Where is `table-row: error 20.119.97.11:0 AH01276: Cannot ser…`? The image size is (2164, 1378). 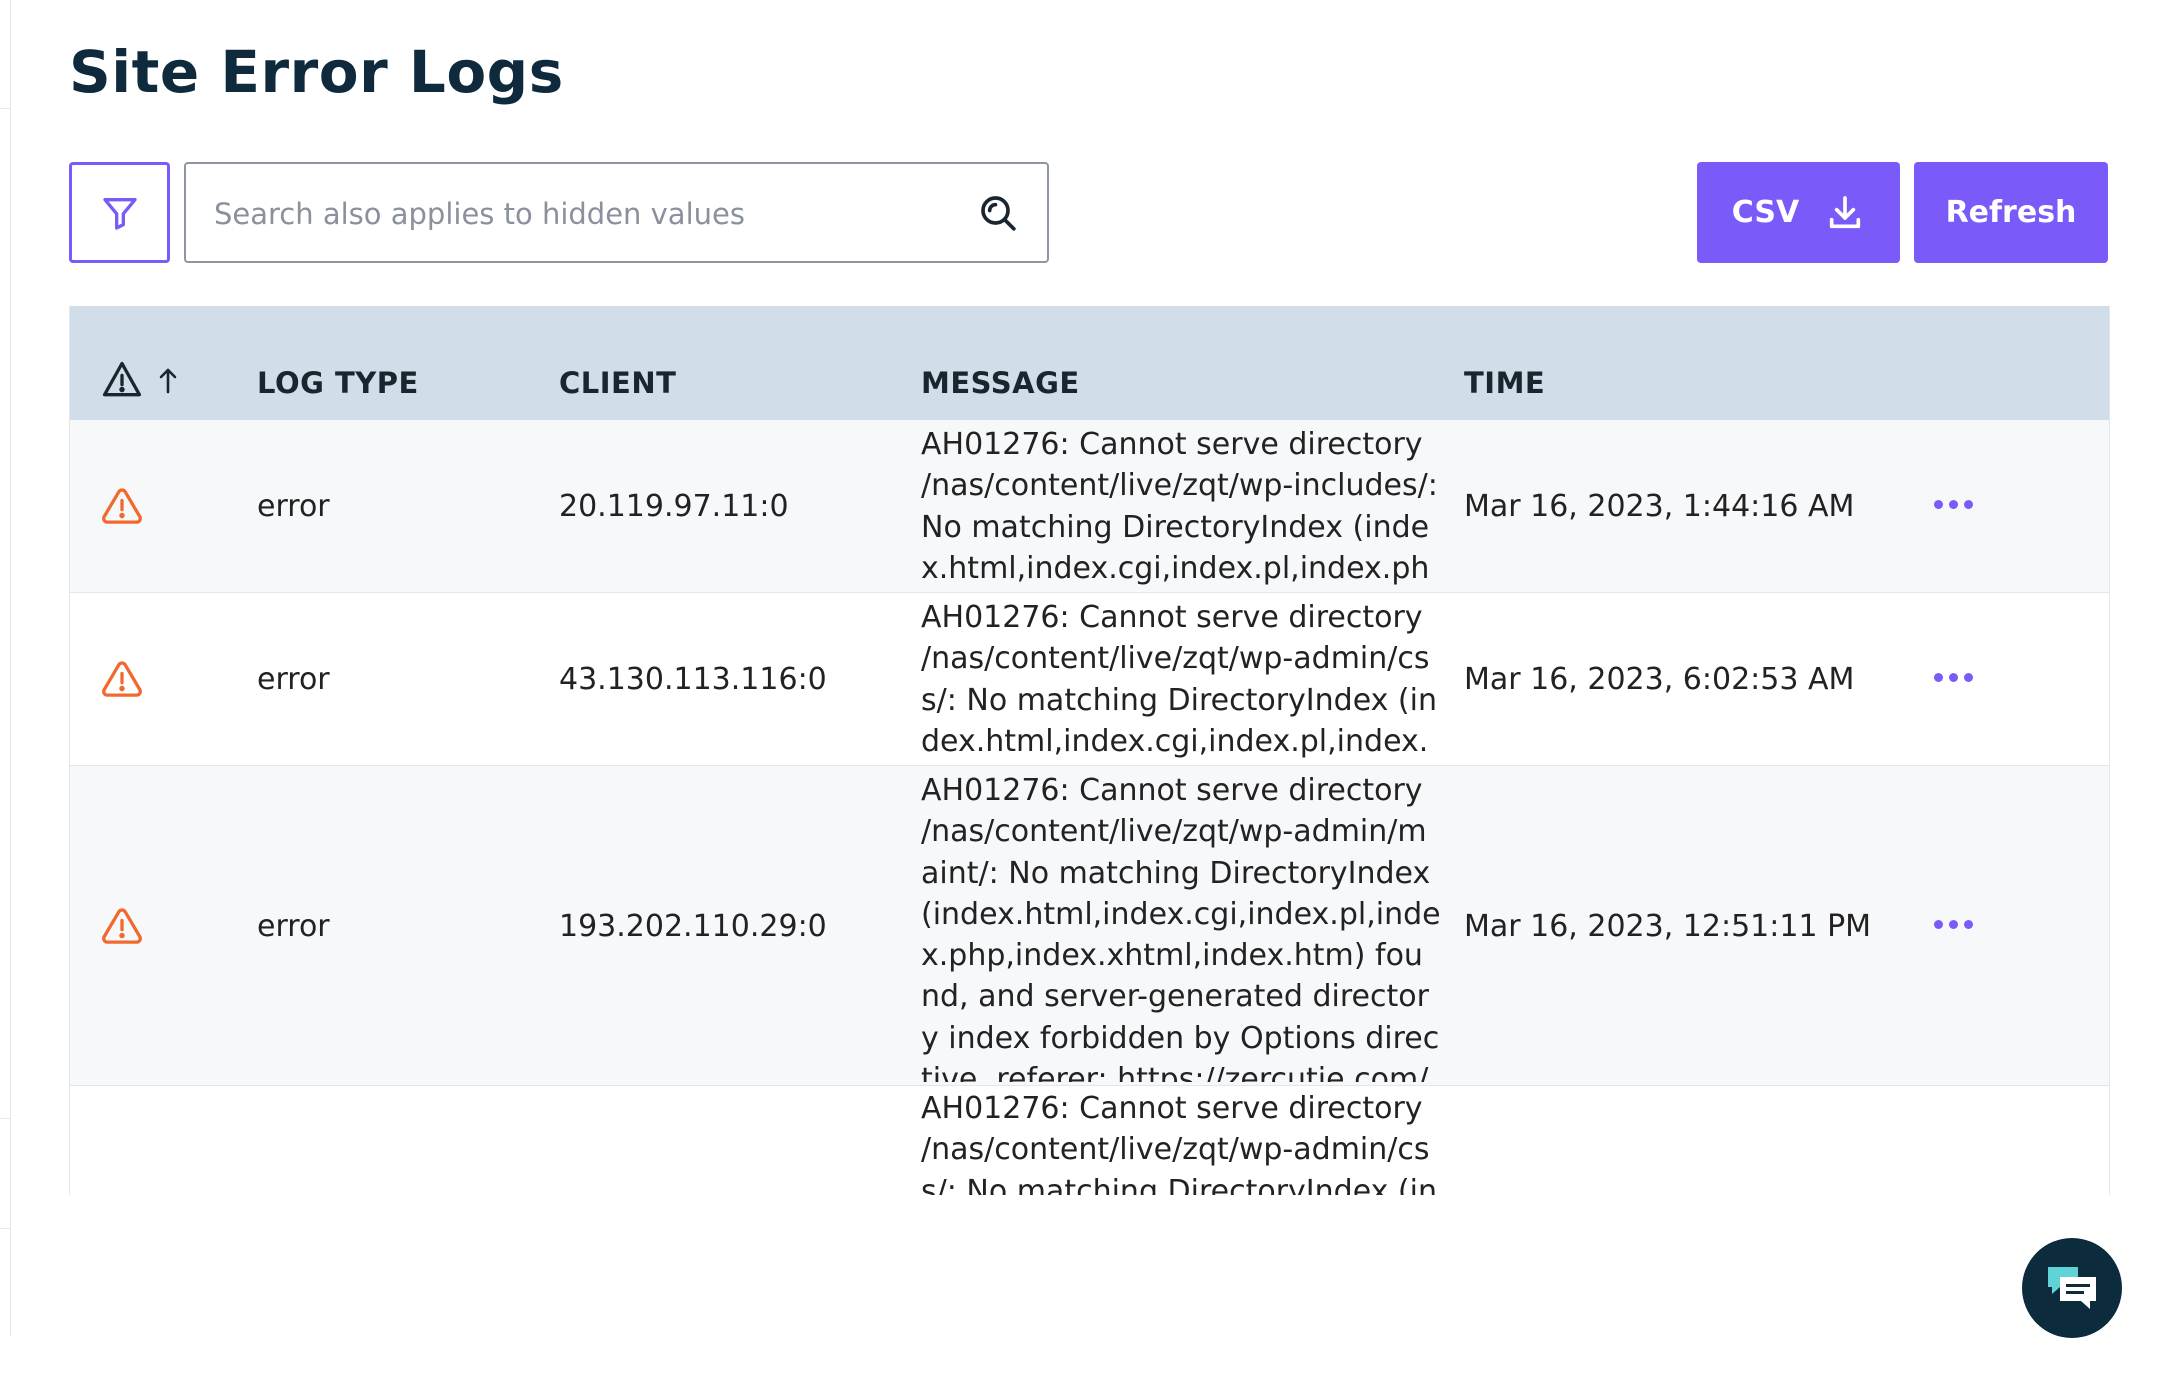 table-row: error 20.119.97.11:0 AH01276: Cannot ser… is located at coordinates (1089, 506).